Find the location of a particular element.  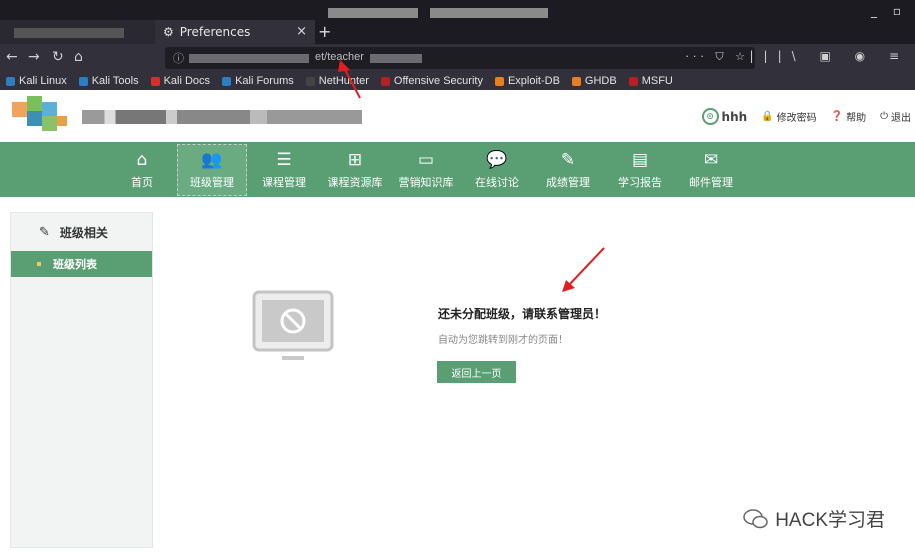

logout-link: ⏻ 退出 is located at coordinates (895, 116).